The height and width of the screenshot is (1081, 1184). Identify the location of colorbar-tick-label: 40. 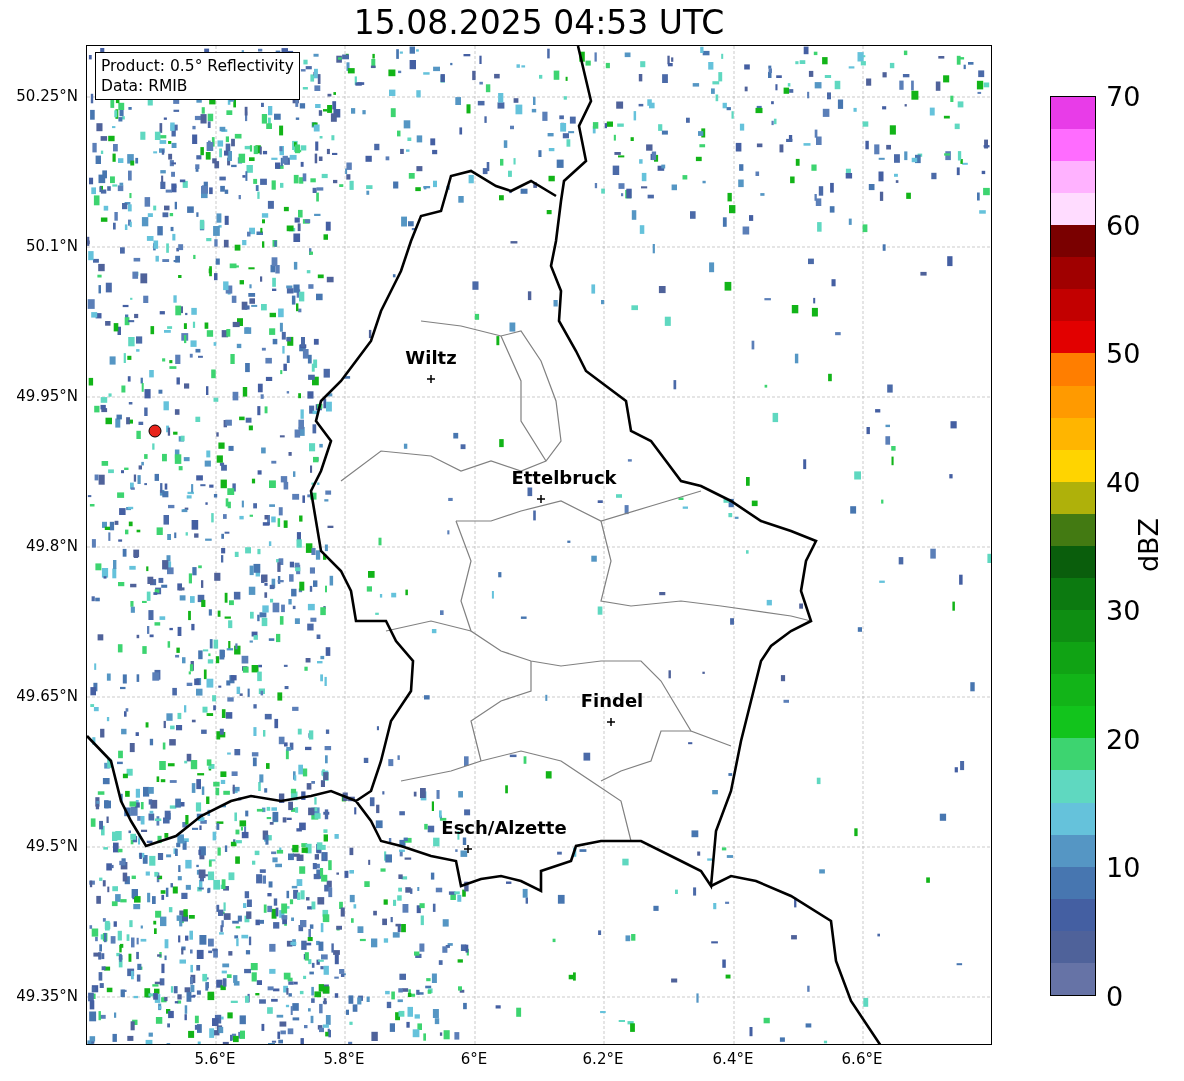
(1123, 482).